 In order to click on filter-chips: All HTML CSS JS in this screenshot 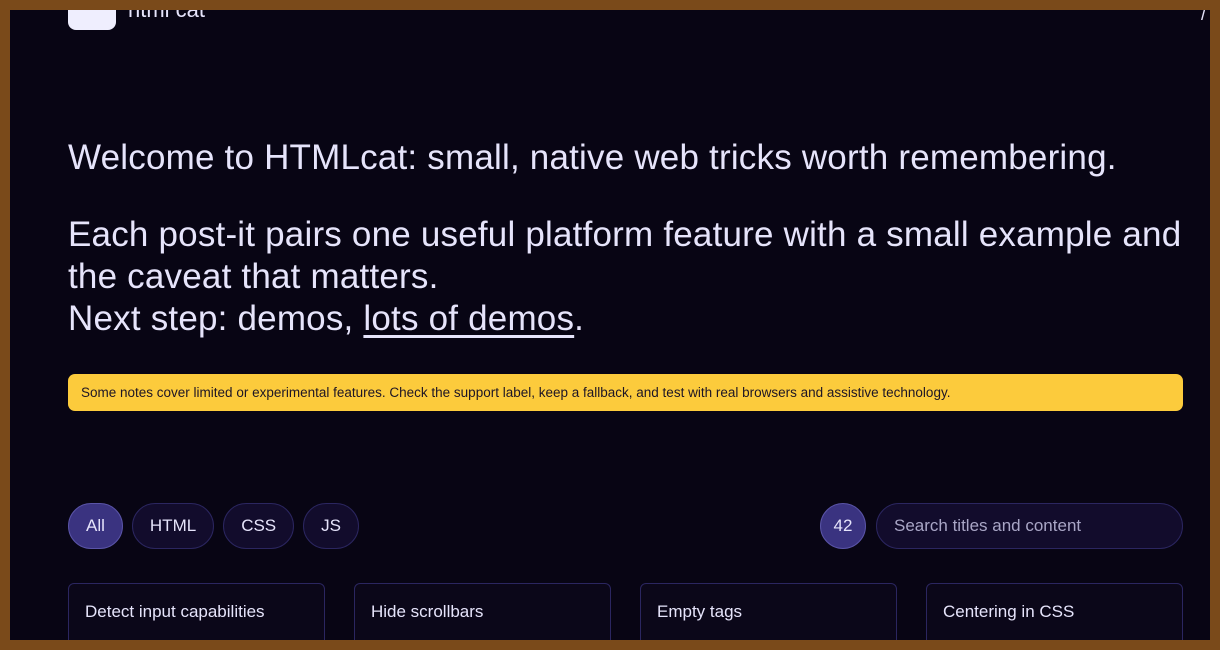, I will do `click(213, 526)`.